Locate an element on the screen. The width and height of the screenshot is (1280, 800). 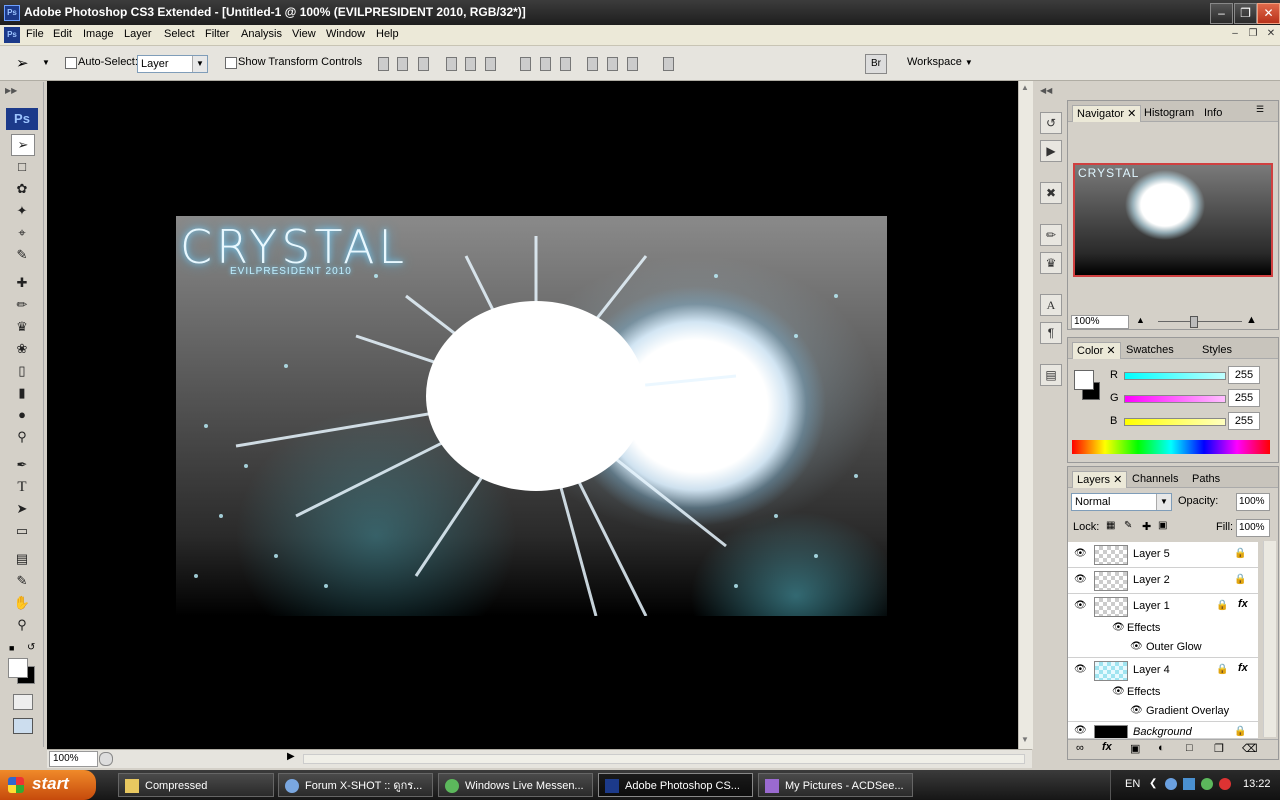
screen-mode-icon is located at coordinates (23, 726).